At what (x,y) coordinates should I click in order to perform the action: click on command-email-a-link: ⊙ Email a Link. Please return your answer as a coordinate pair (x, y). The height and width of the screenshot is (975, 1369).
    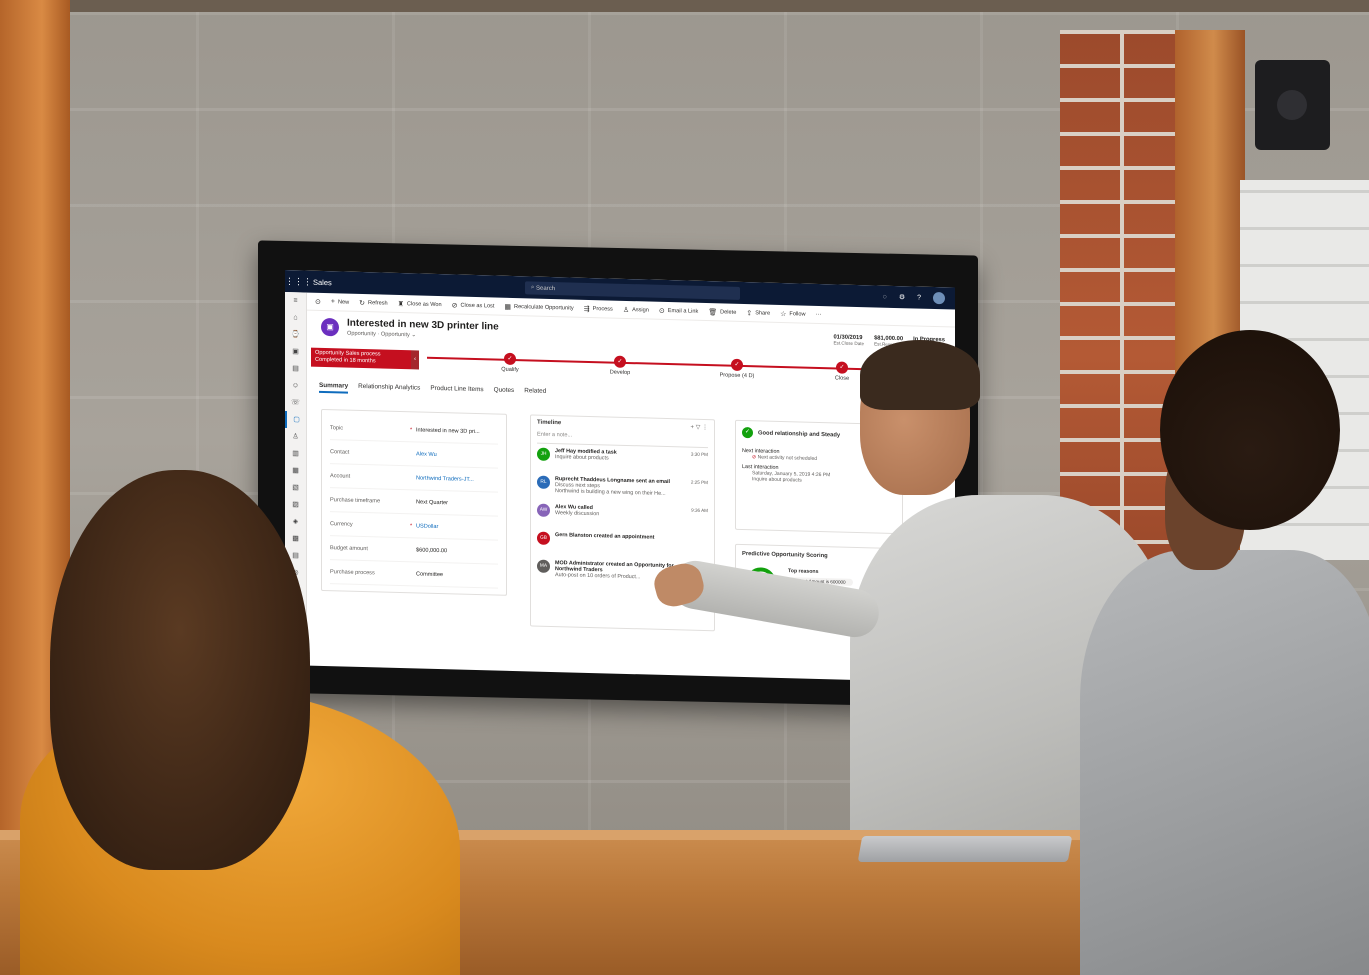
    Looking at the image, I should click on (678, 310).